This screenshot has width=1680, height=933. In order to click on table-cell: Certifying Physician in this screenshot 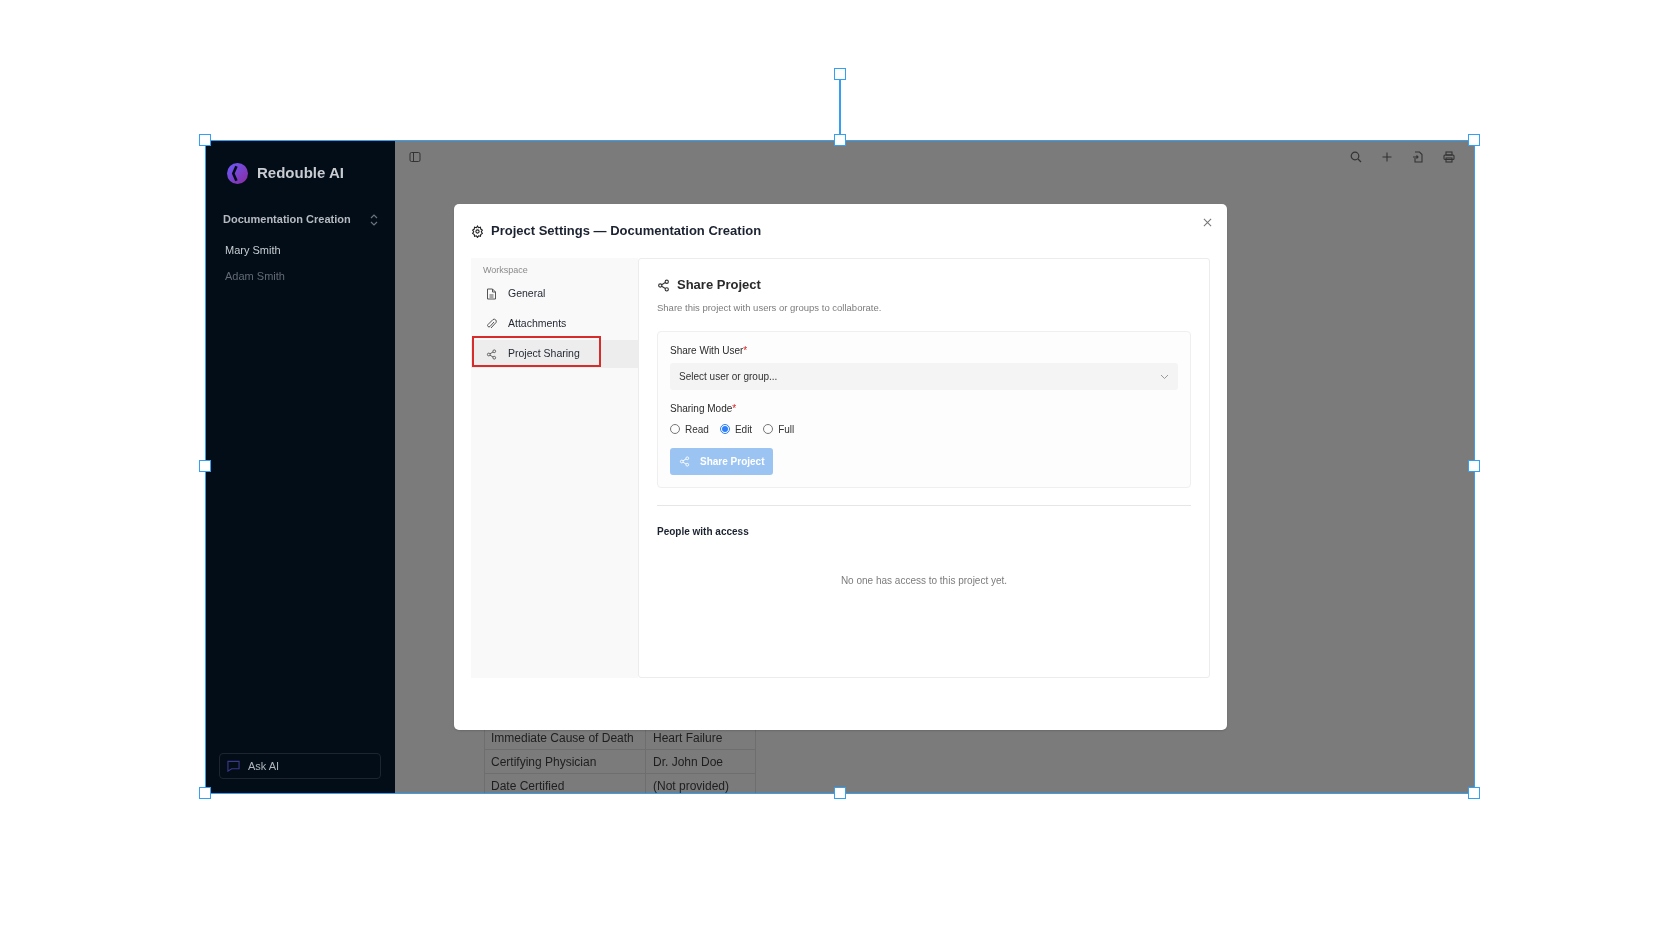, I will do `click(544, 761)`.